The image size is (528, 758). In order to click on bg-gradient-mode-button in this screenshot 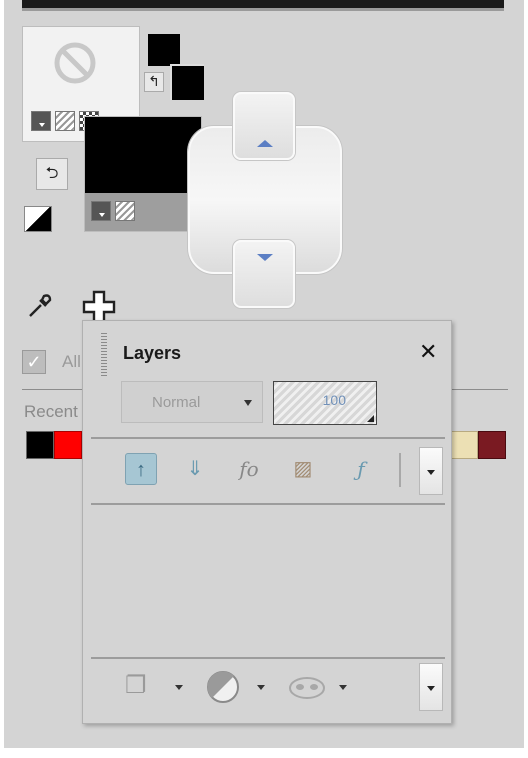, I will do `click(125, 211)`.